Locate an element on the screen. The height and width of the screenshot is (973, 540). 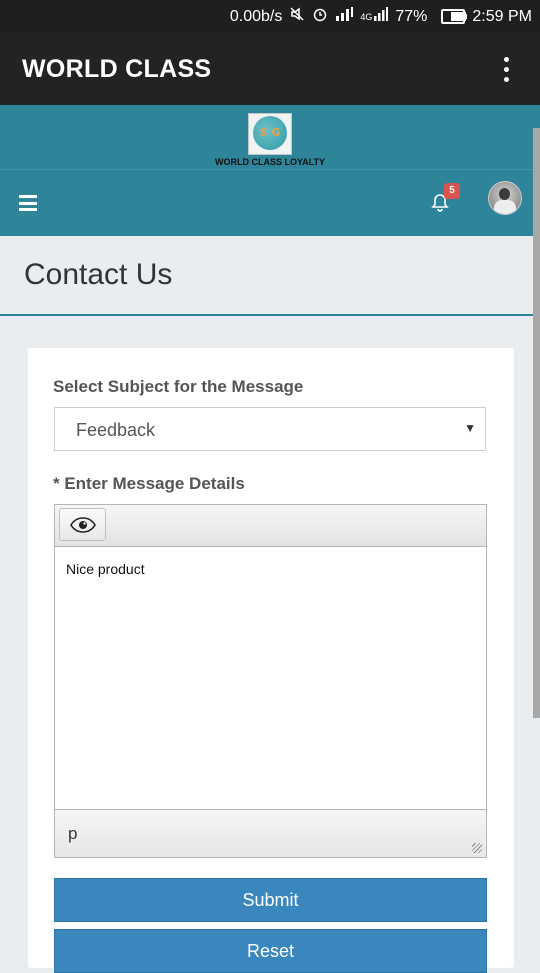
notifications-button: 5 is located at coordinates (445, 198).